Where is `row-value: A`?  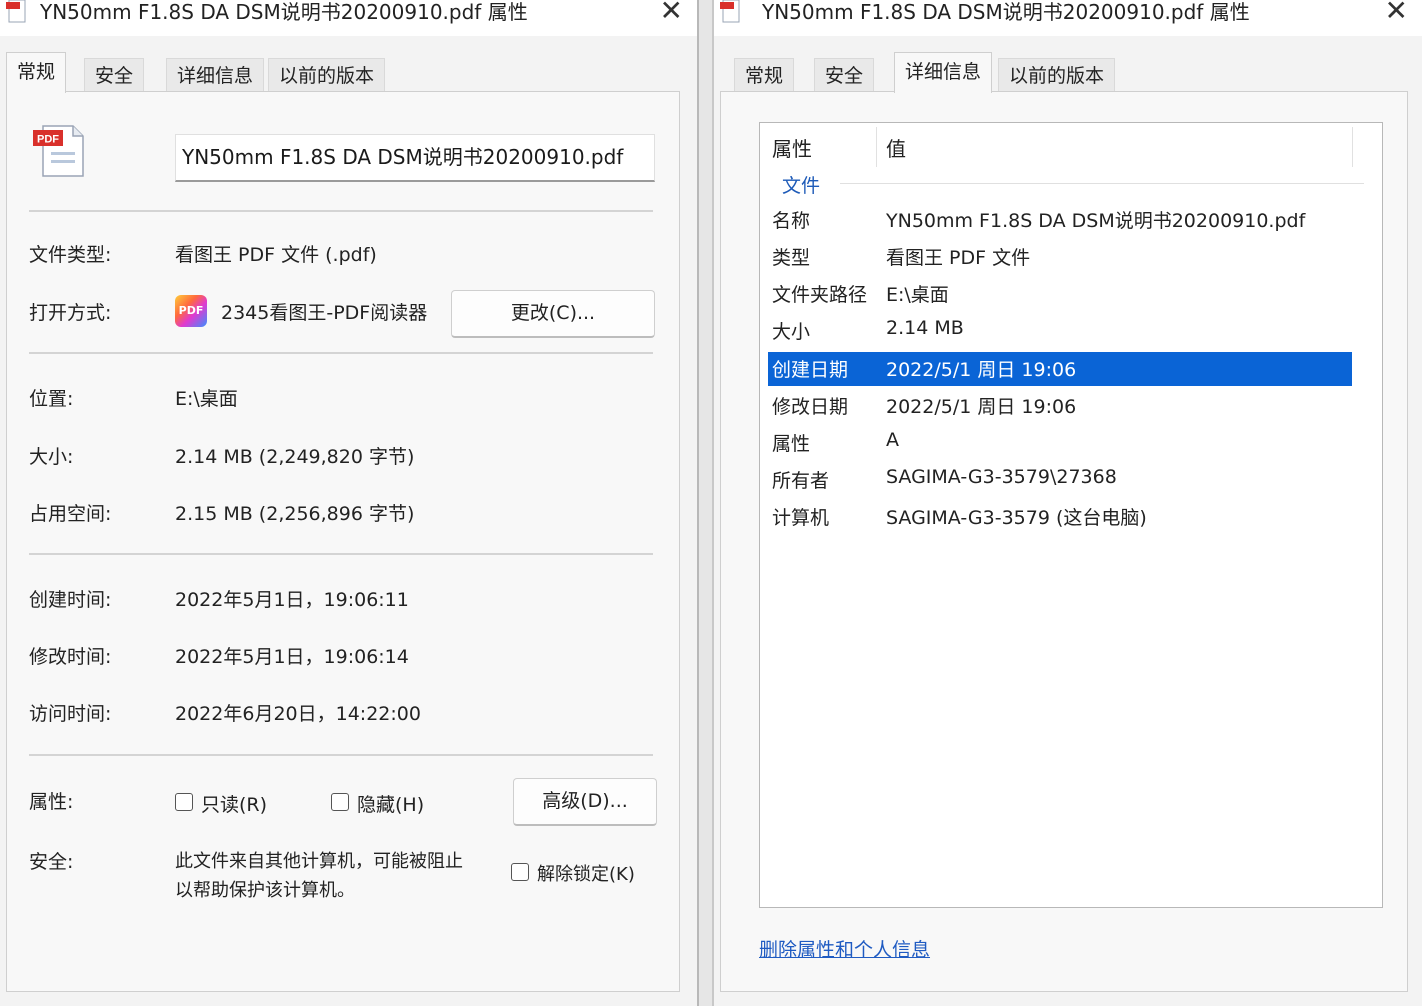 row-value: A is located at coordinates (892, 440).